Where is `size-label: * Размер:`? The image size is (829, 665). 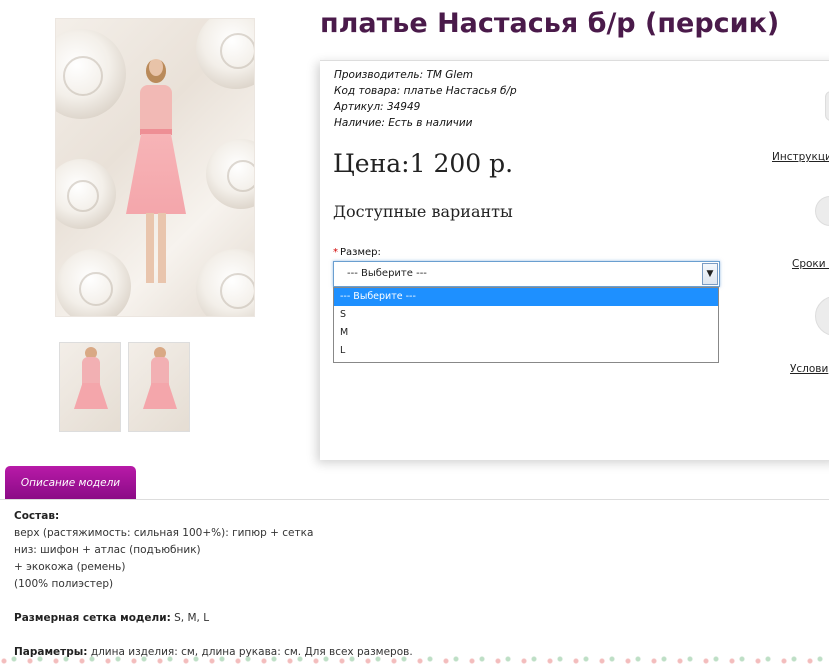
size-label: * Размер: is located at coordinates (357, 252).